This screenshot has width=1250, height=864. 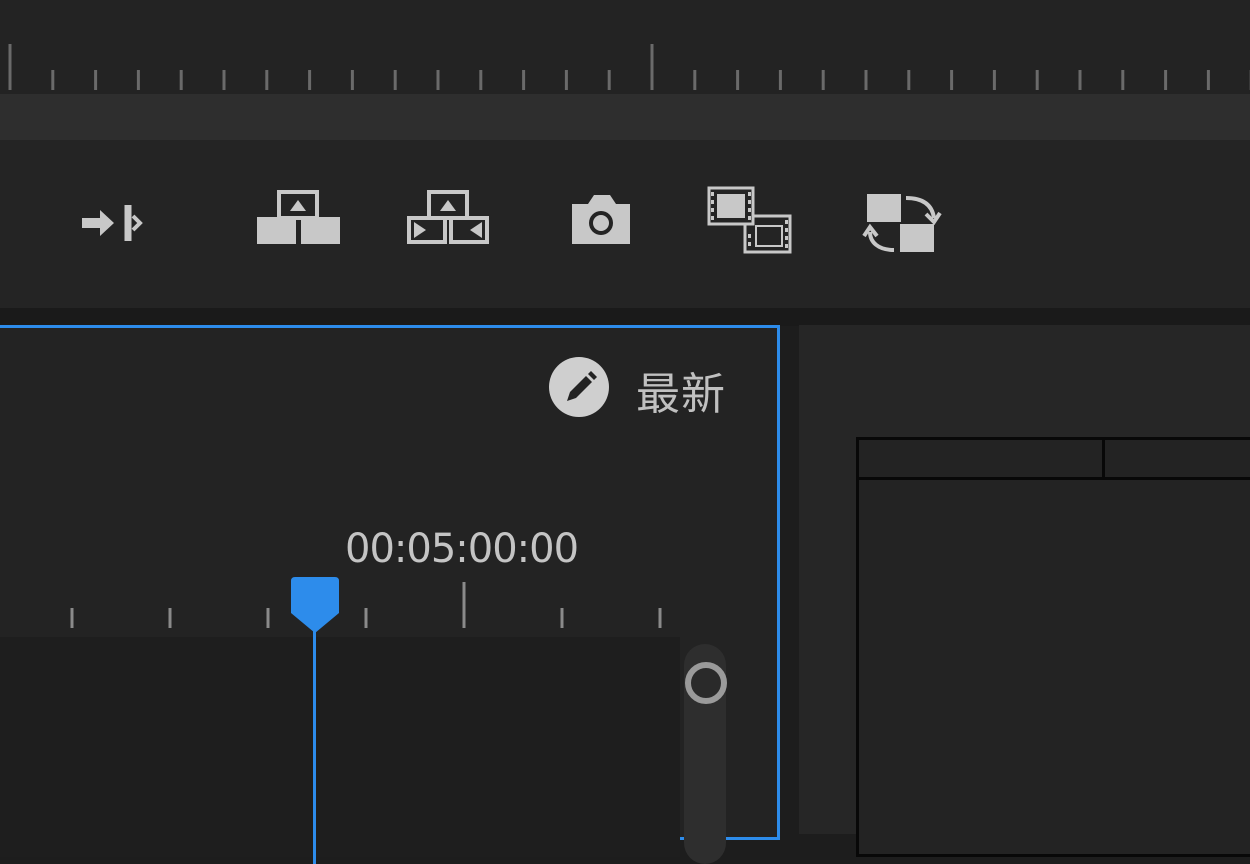 What do you see at coordinates (601, 219) in the screenshot?
I see `camera-icon` at bounding box center [601, 219].